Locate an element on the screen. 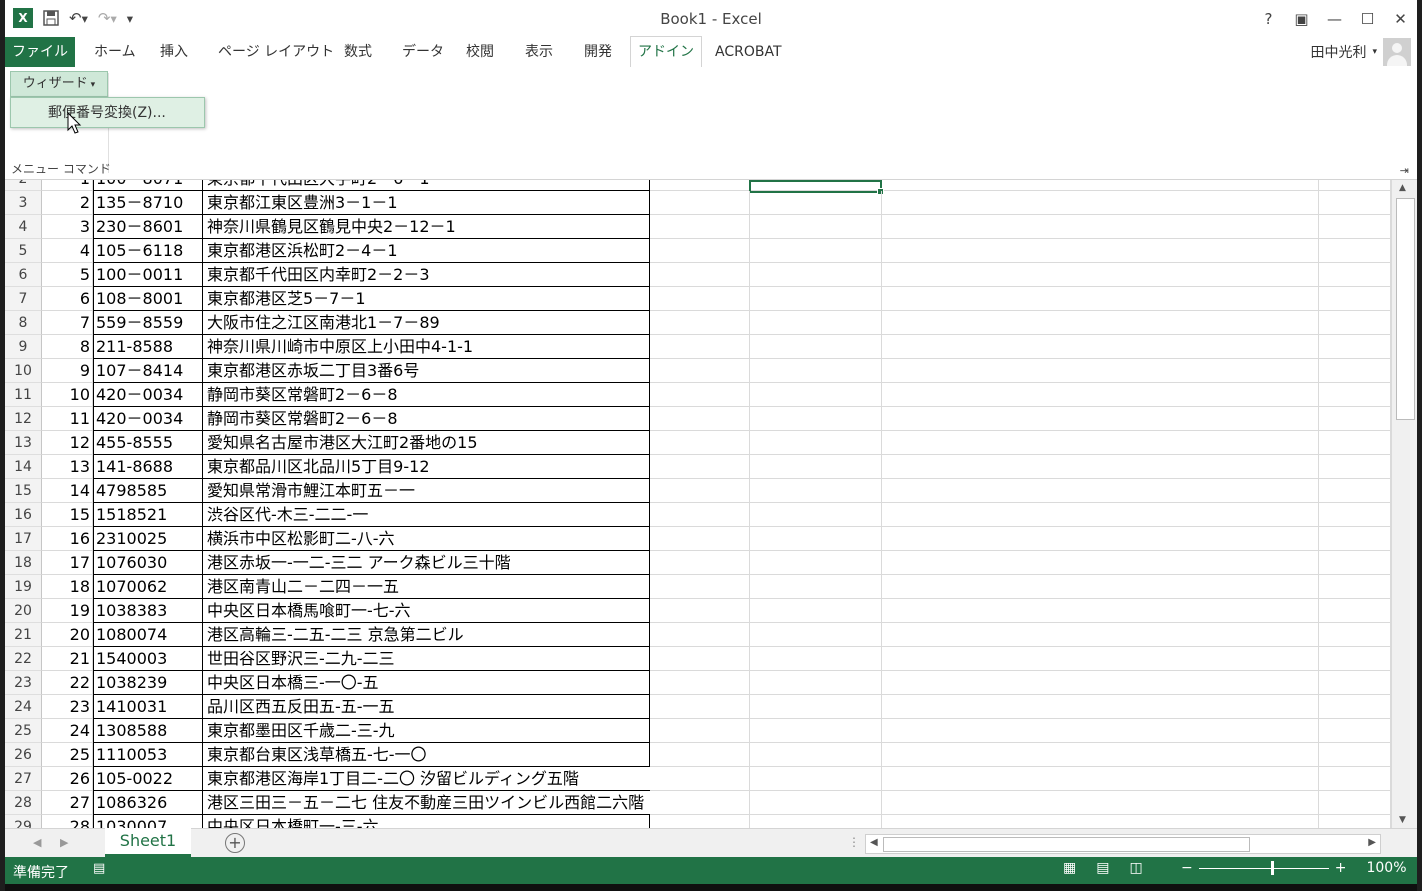 The width and height of the screenshot is (1422, 891). cell-index: 1 is located at coordinates (67, 185).